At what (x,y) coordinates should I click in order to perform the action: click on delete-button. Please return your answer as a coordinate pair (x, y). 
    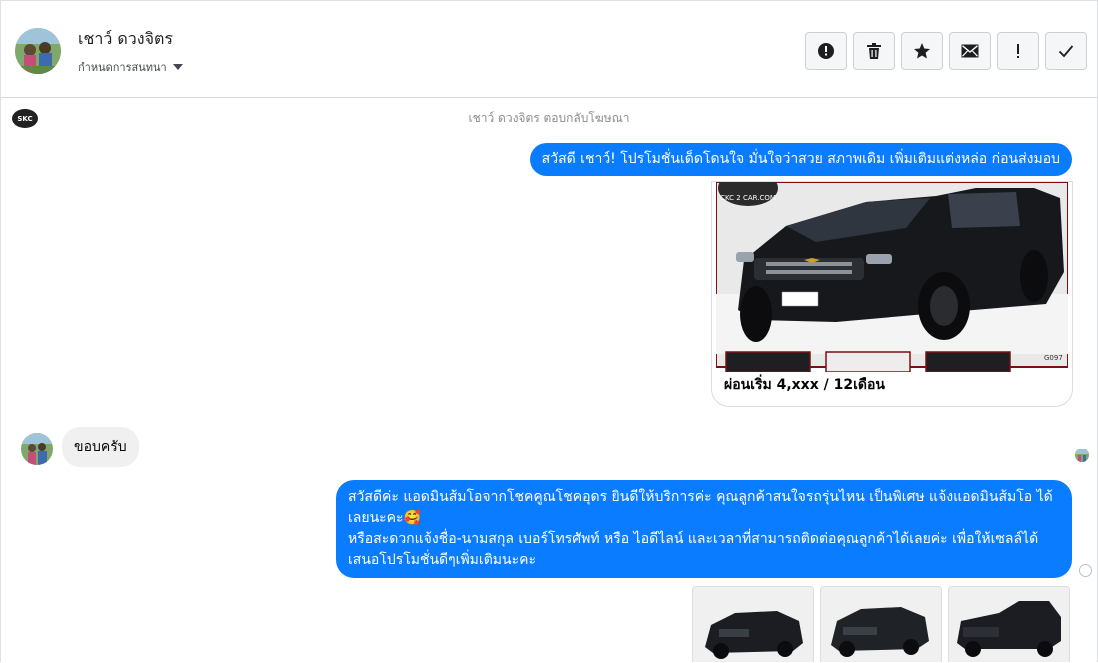
    Looking at the image, I should click on (874, 51).